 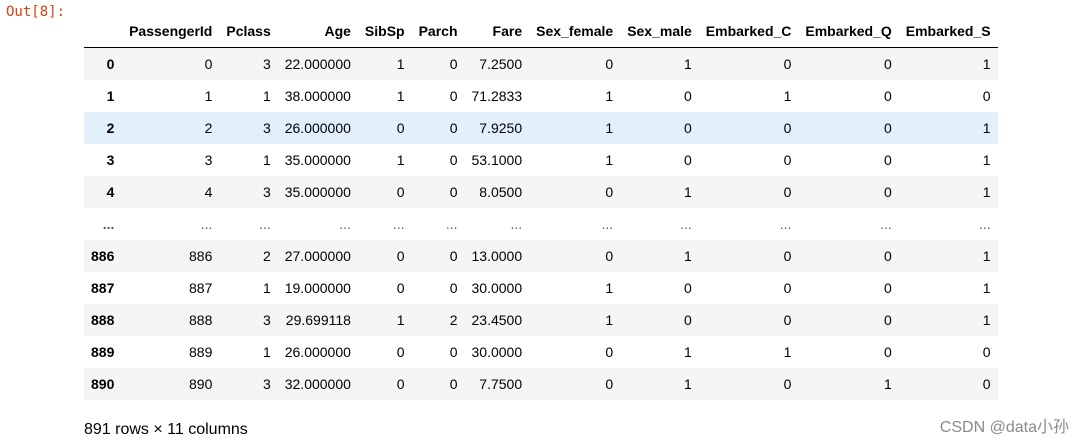 I want to click on column-header: Parch, so click(x=438, y=31).